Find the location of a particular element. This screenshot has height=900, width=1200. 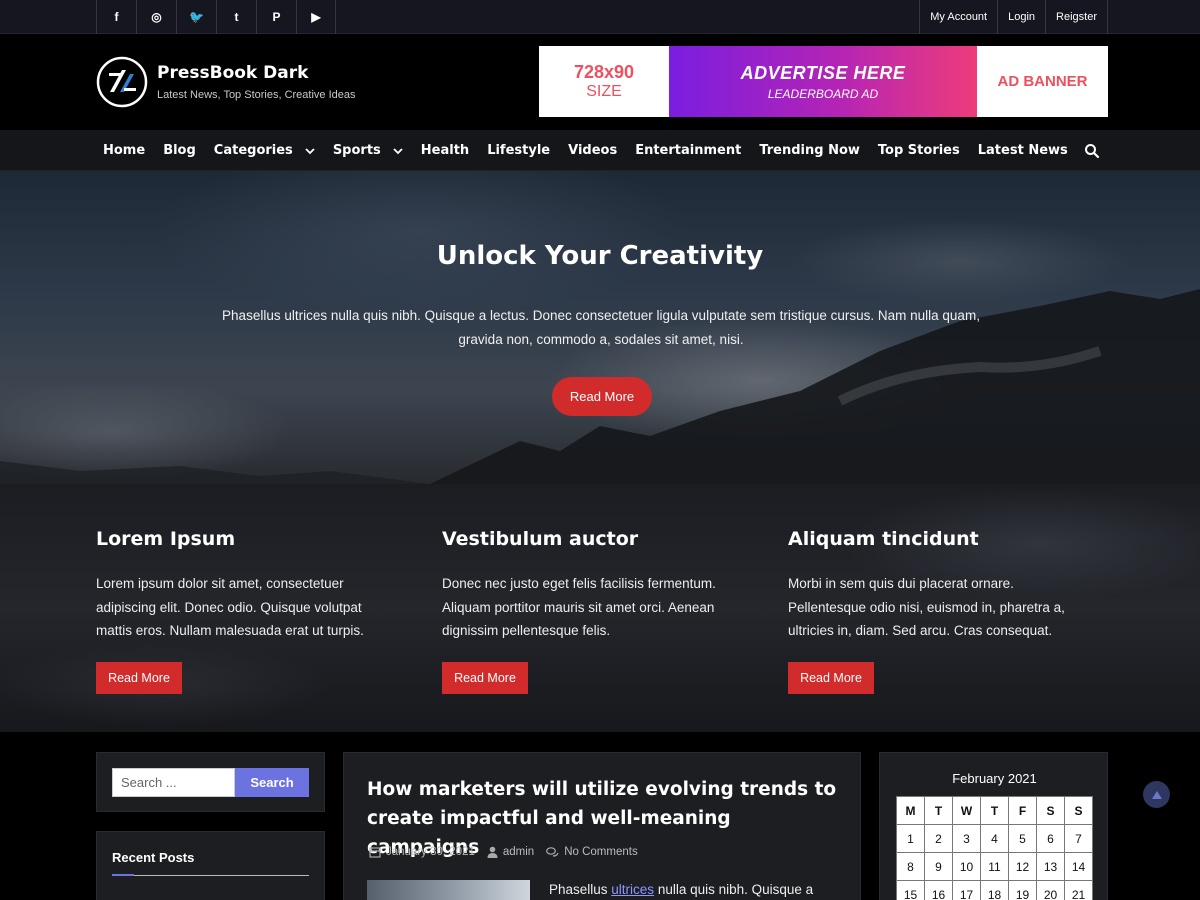

nav-item-health: Health is located at coordinates (445, 150).